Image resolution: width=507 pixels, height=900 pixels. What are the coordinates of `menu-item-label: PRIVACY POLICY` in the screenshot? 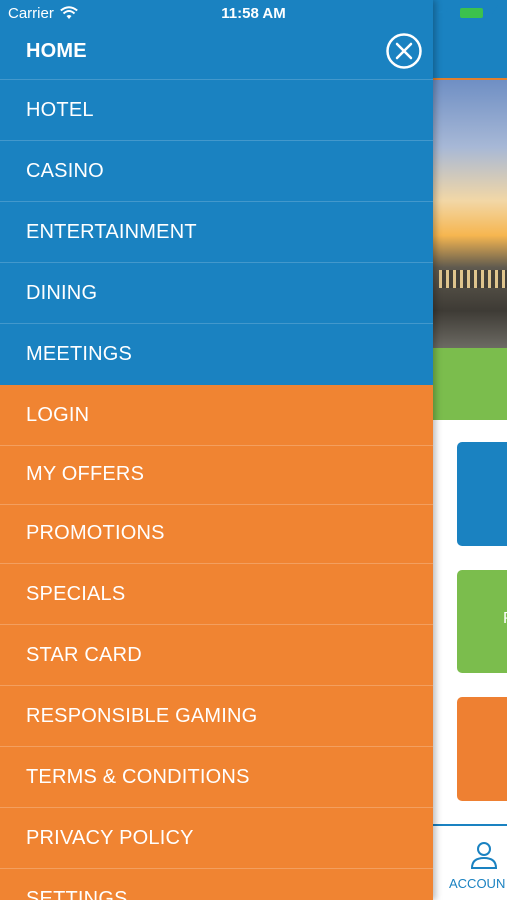 It's located at (110, 838).